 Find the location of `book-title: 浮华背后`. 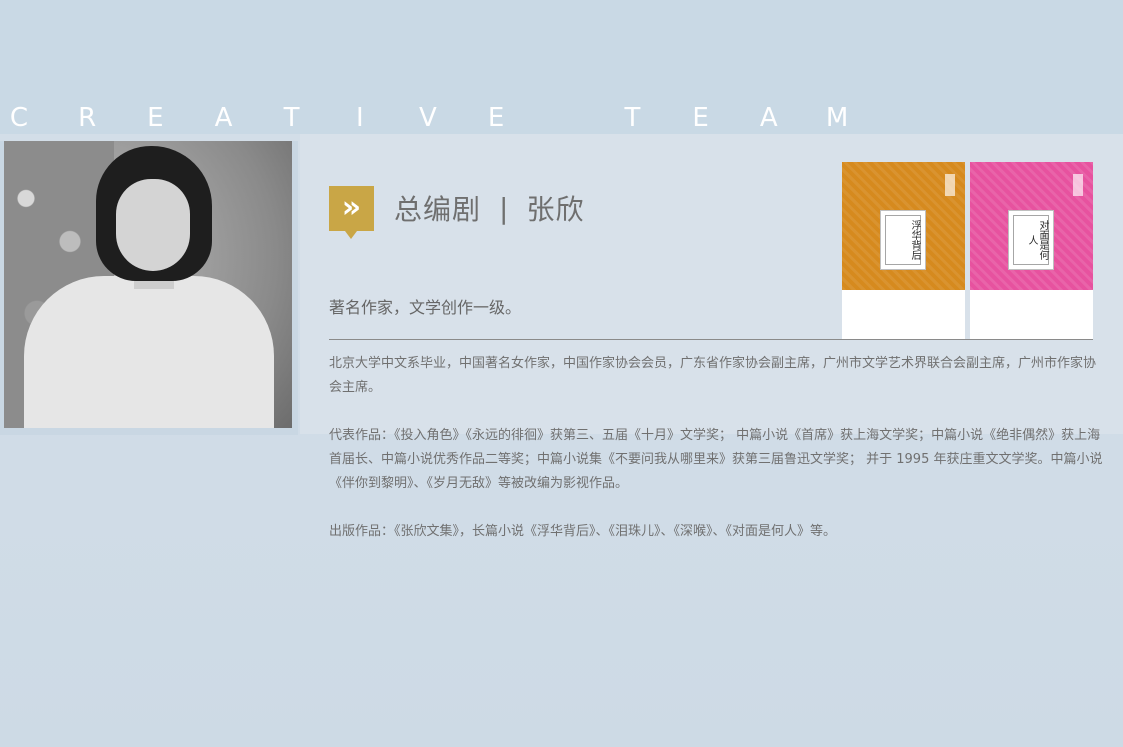

book-title: 浮华背后 is located at coordinates (903, 240).